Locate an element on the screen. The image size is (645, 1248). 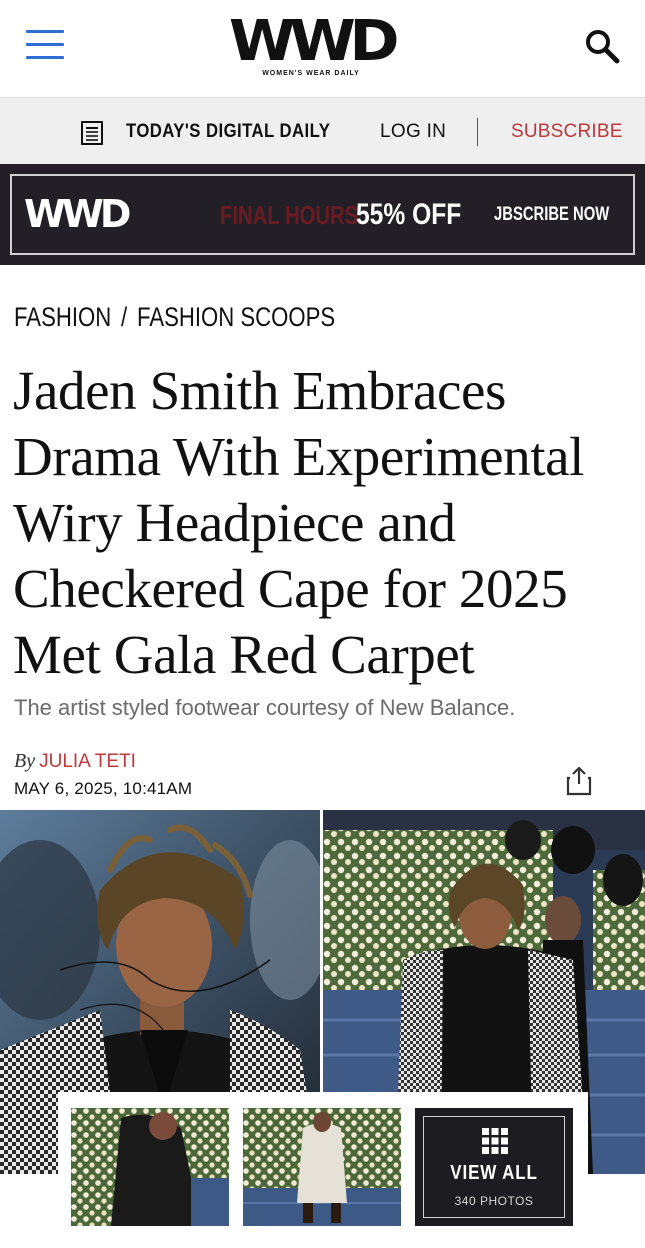
gallery-thumbnail-strip: VIEW ALL 340 PHOTOS is located at coordinates (323, 1166).